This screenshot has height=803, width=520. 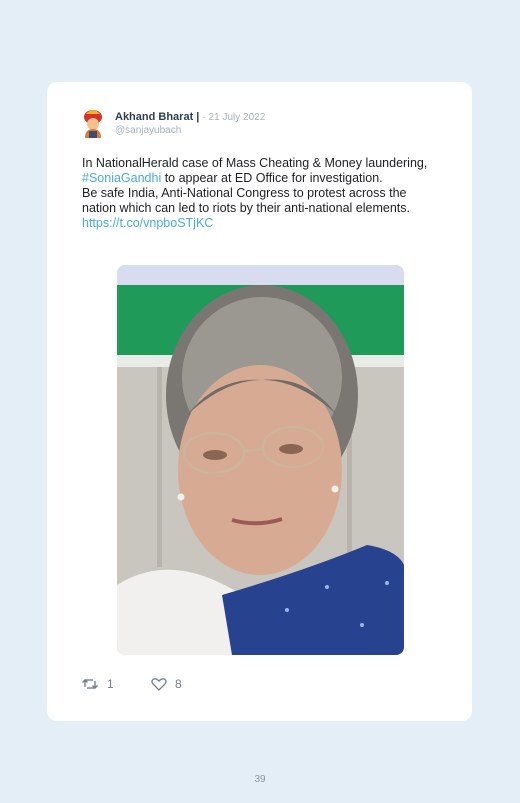 What do you see at coordinates (260, 779) in the screenshot?
I see `page-number: 39` at bounding box center [260, 779].